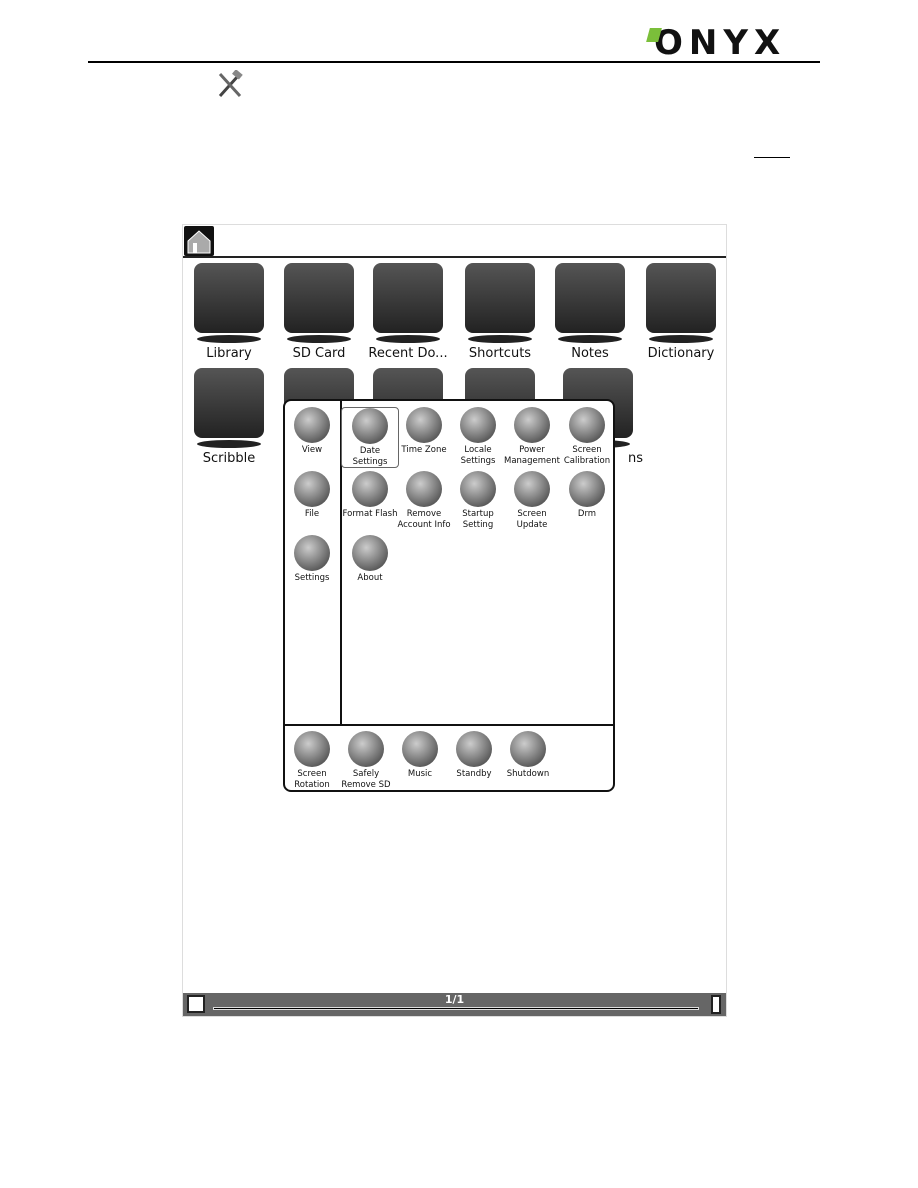 Image resolution: width=918 pixels, height=1188 pixels. Describe the element at coordinates (229, 403) in the screenshot. I see `scribble-icon` at that location.